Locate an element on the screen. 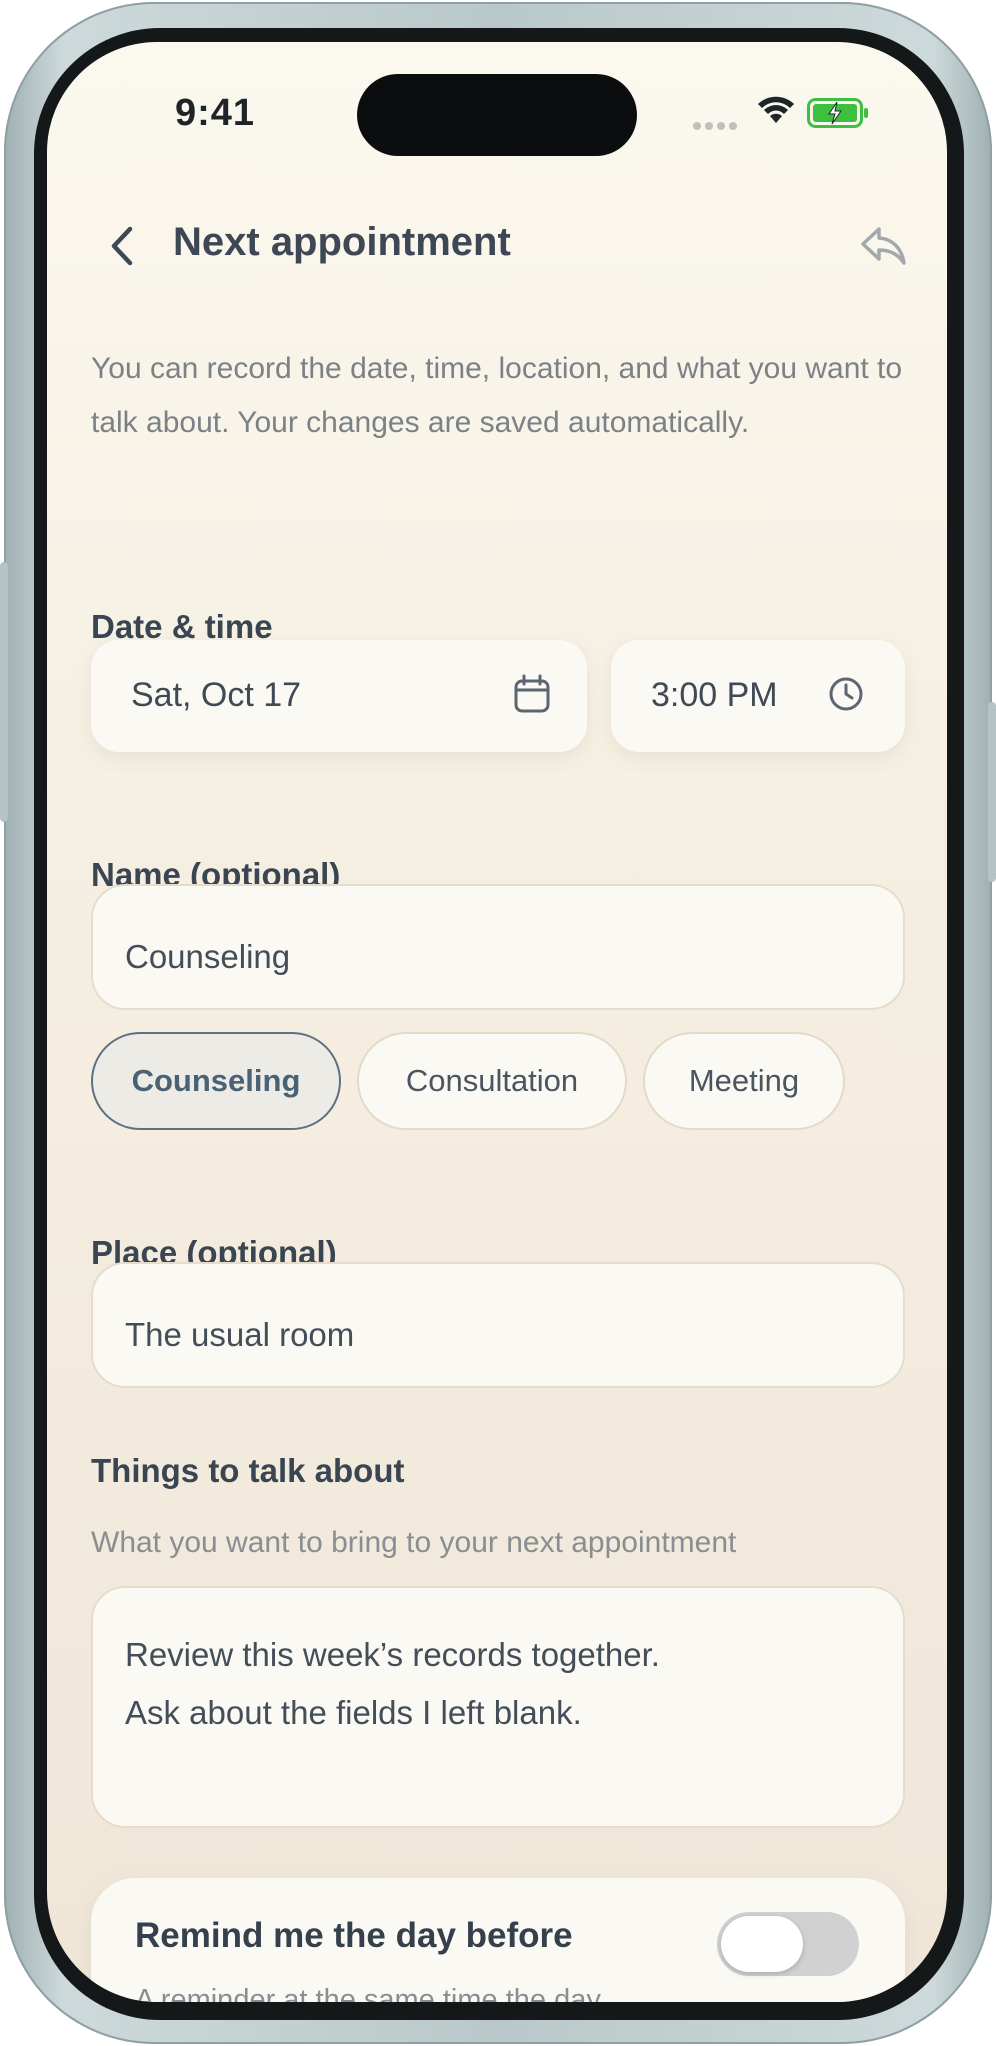  place-input: The usual room is located at coordinates (498, 1325).